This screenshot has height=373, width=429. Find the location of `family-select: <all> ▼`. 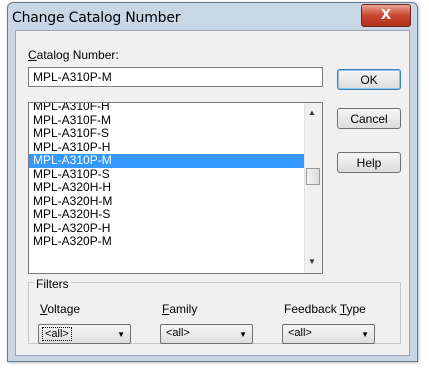

family-select: <all> ▼ is located at coordinates (206, 334).